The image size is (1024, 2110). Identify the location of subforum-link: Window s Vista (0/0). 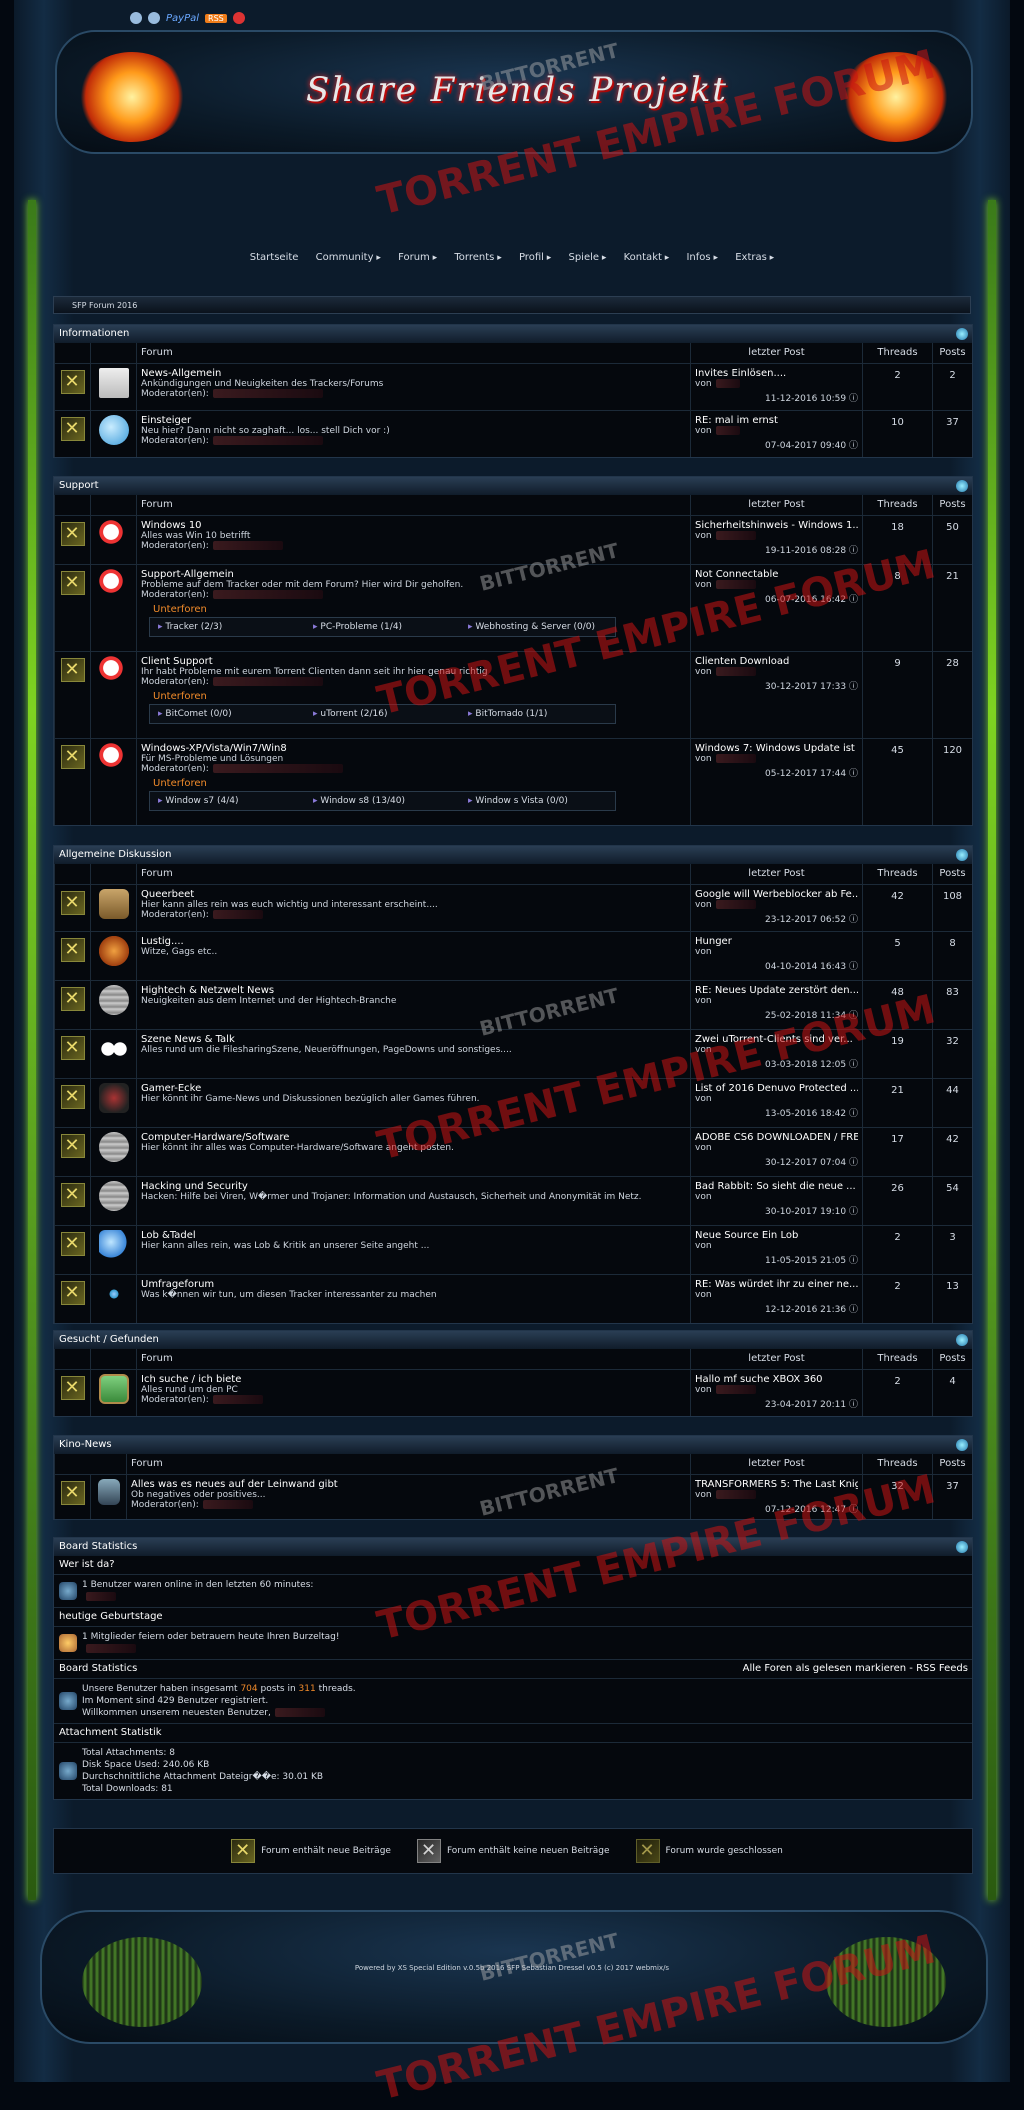
(537, 801).